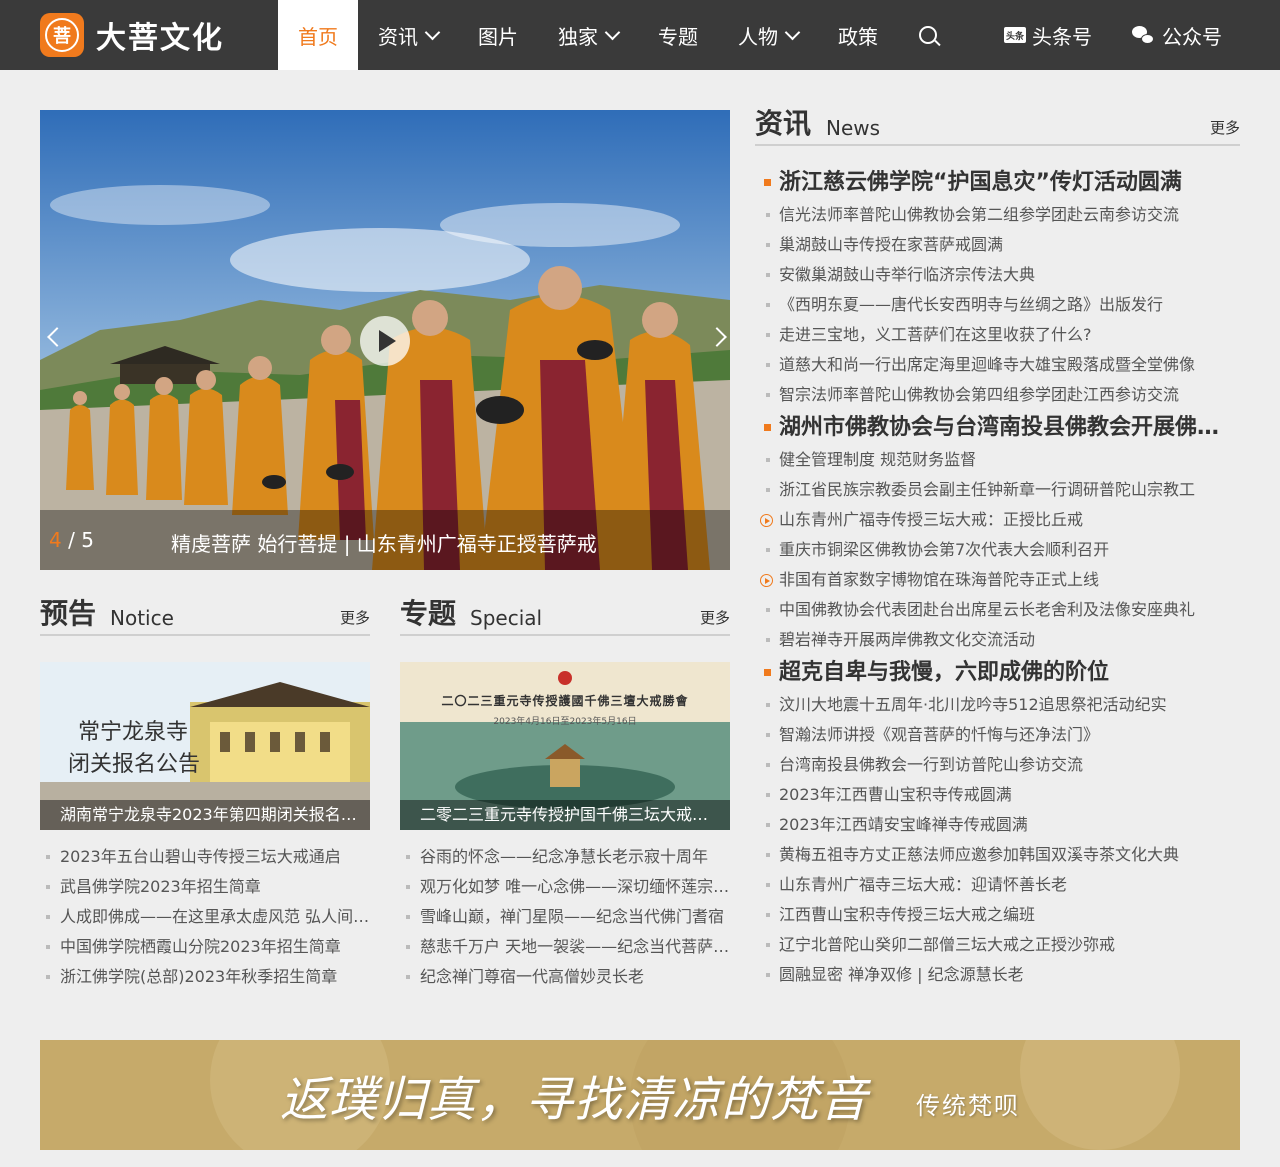 This screenshot has width=1280, height=1167. I want to click on video-news-item: 非国有首家数字博物馆在珠海普陀寺正式上线, so click(1000, 580).